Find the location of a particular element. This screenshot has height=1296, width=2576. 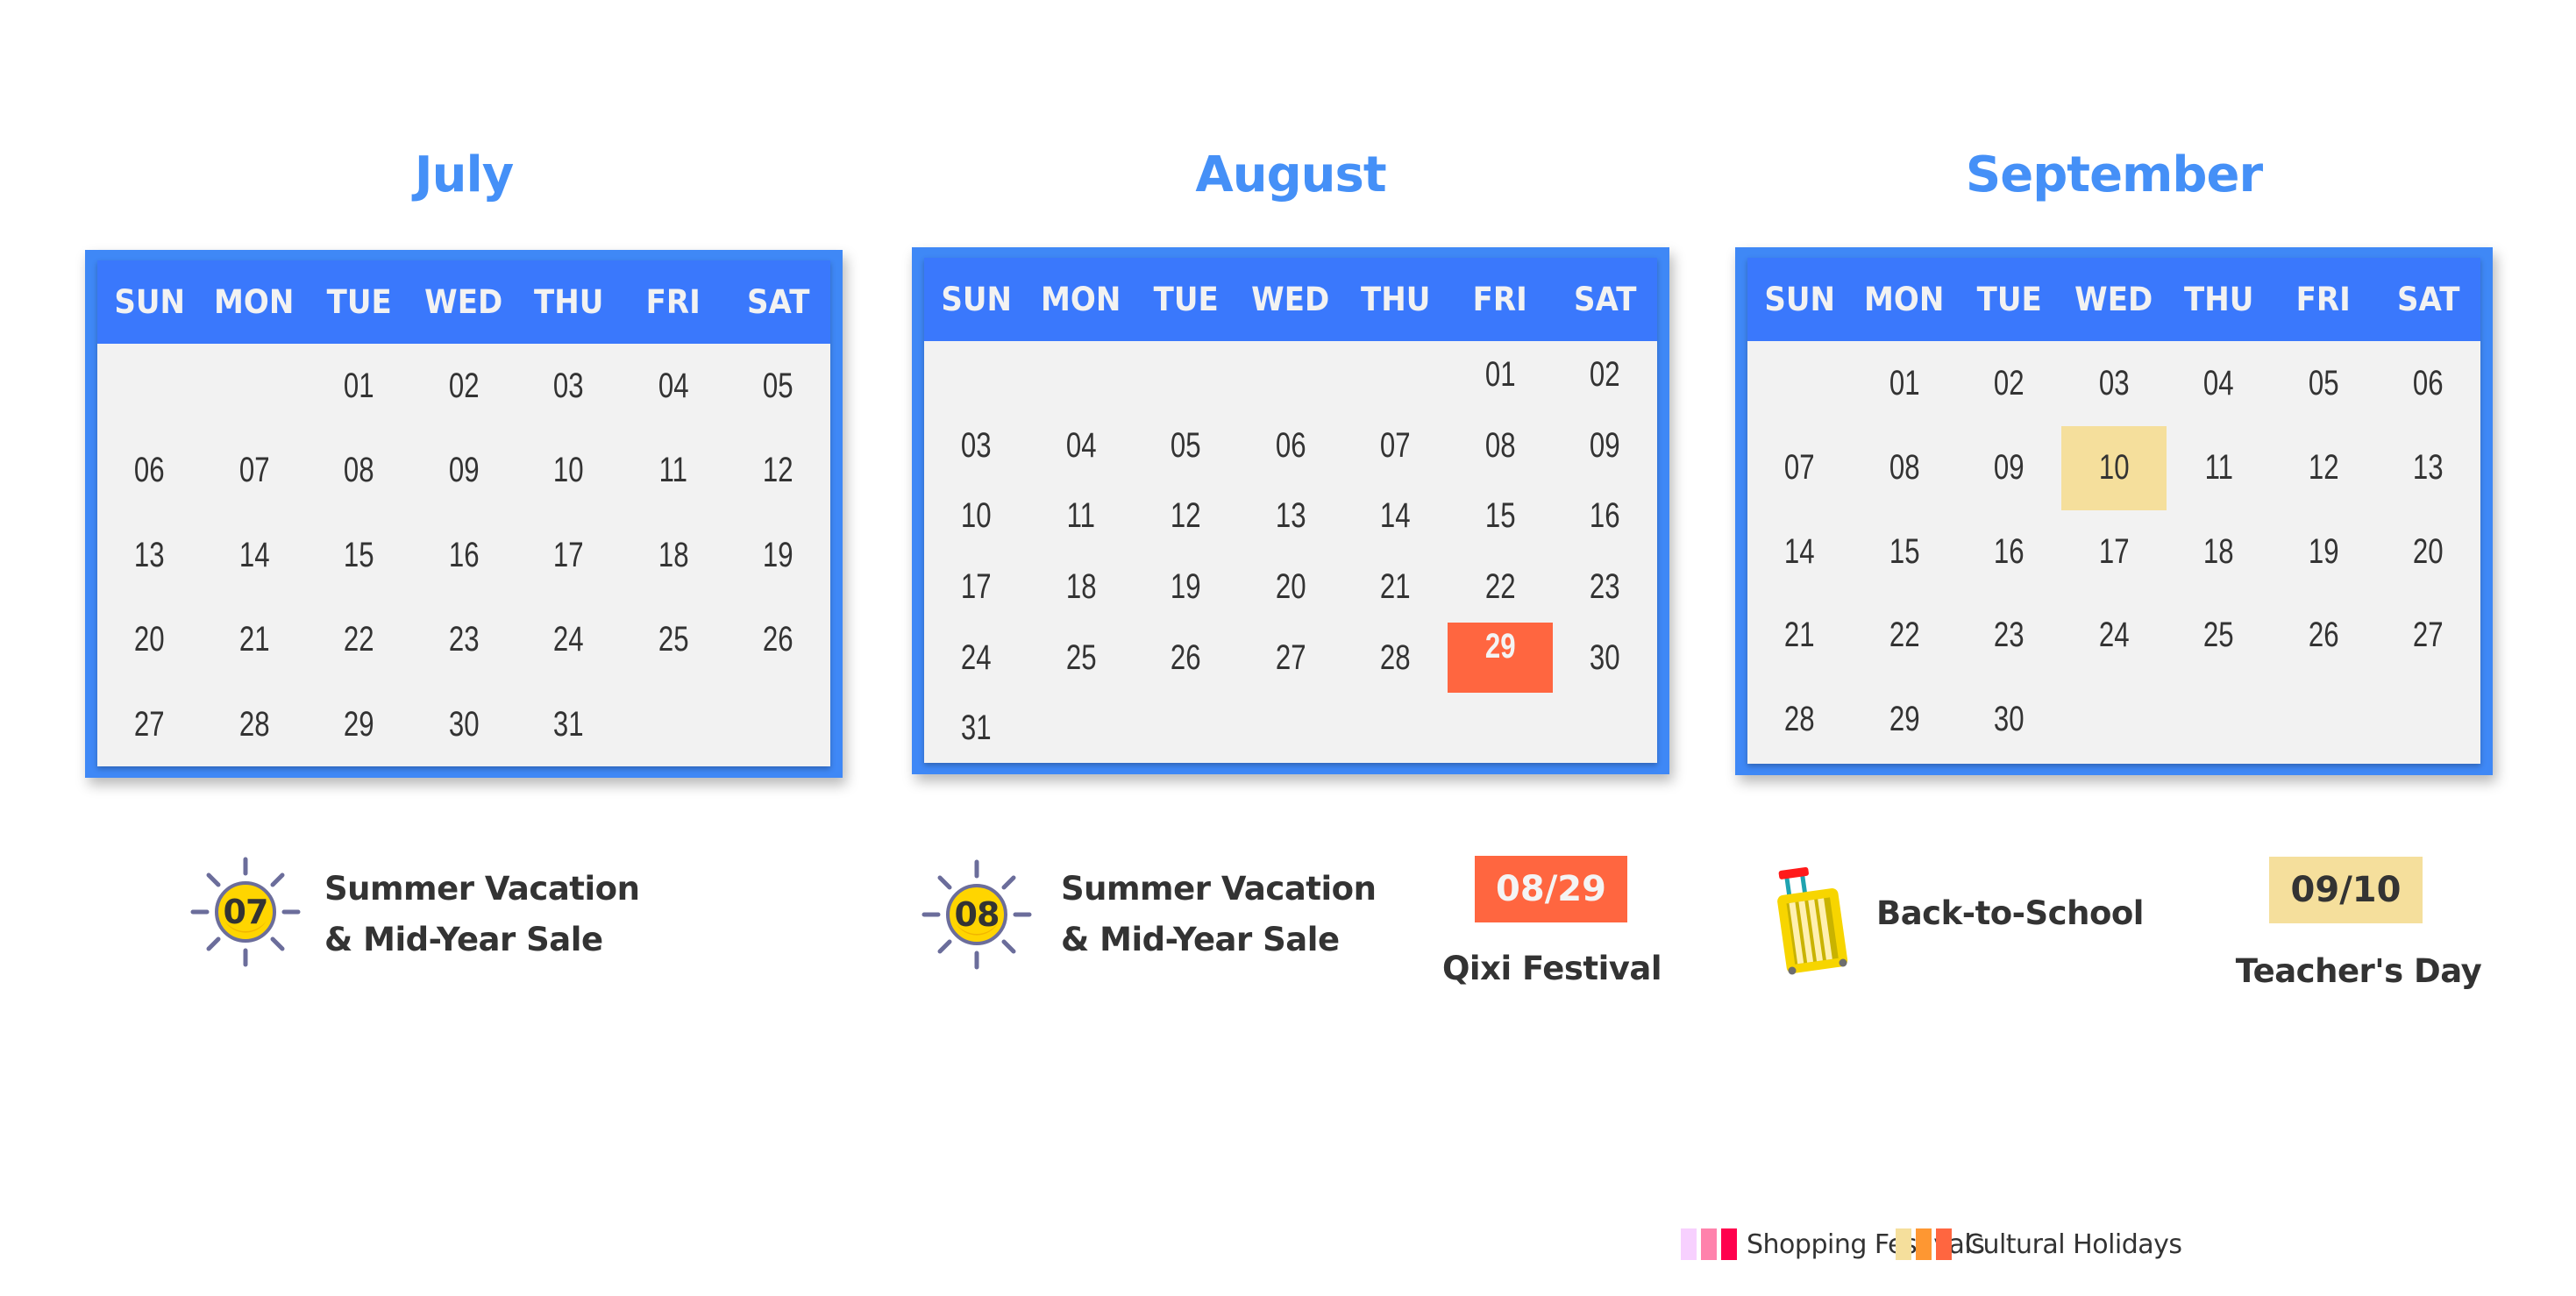

day-number: 27 is located at coordinates (2428, 635).